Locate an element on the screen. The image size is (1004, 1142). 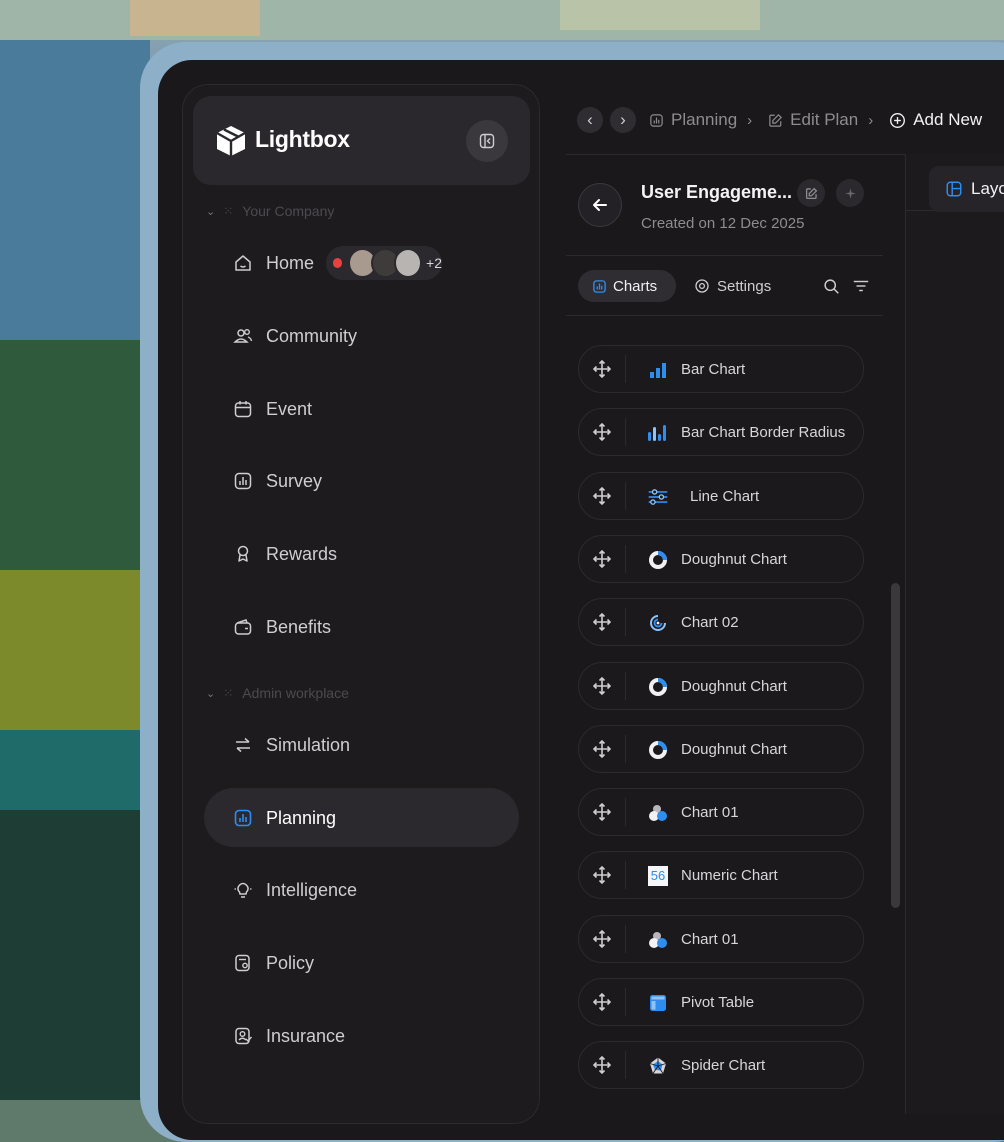
numeric-value: 56 is located at coordinates (658, 876).